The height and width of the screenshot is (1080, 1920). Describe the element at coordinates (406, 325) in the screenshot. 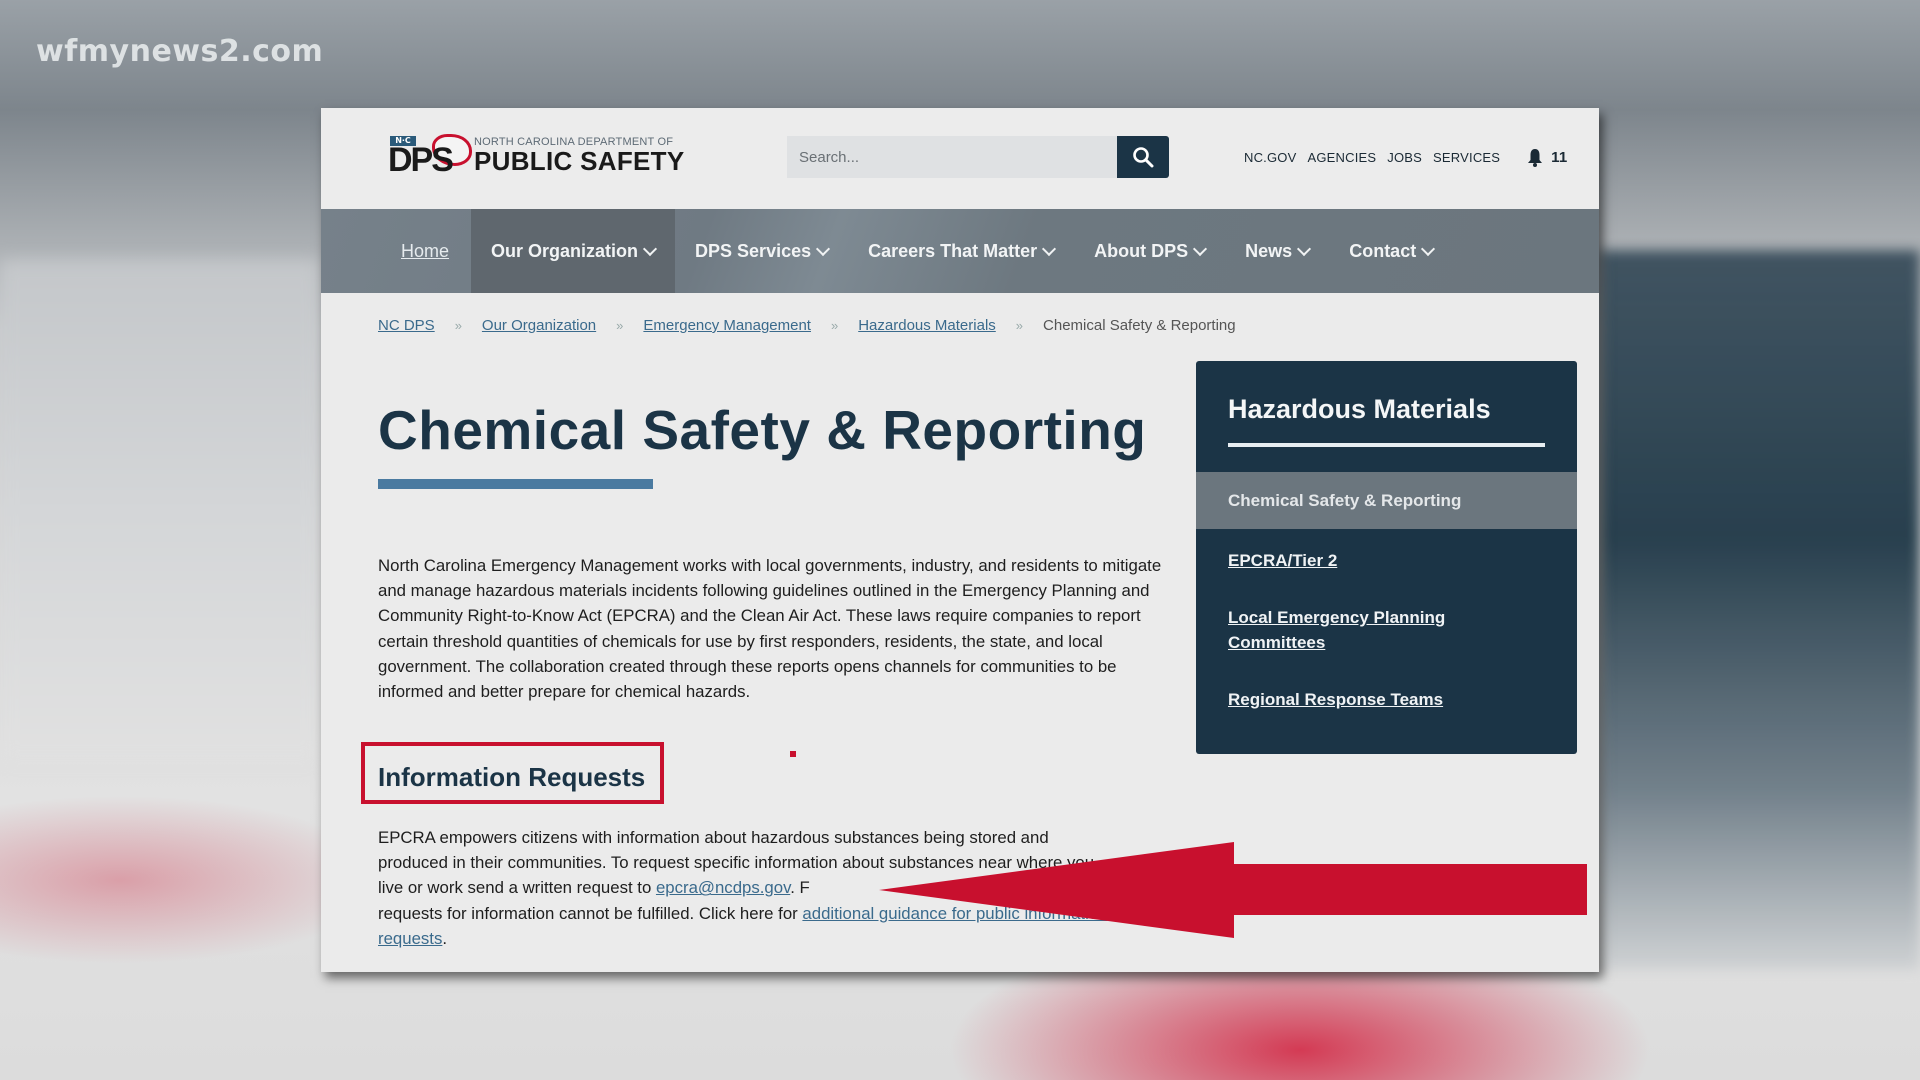

I see `breadcrumb-link-nc-dps: NC DPS` at that location.